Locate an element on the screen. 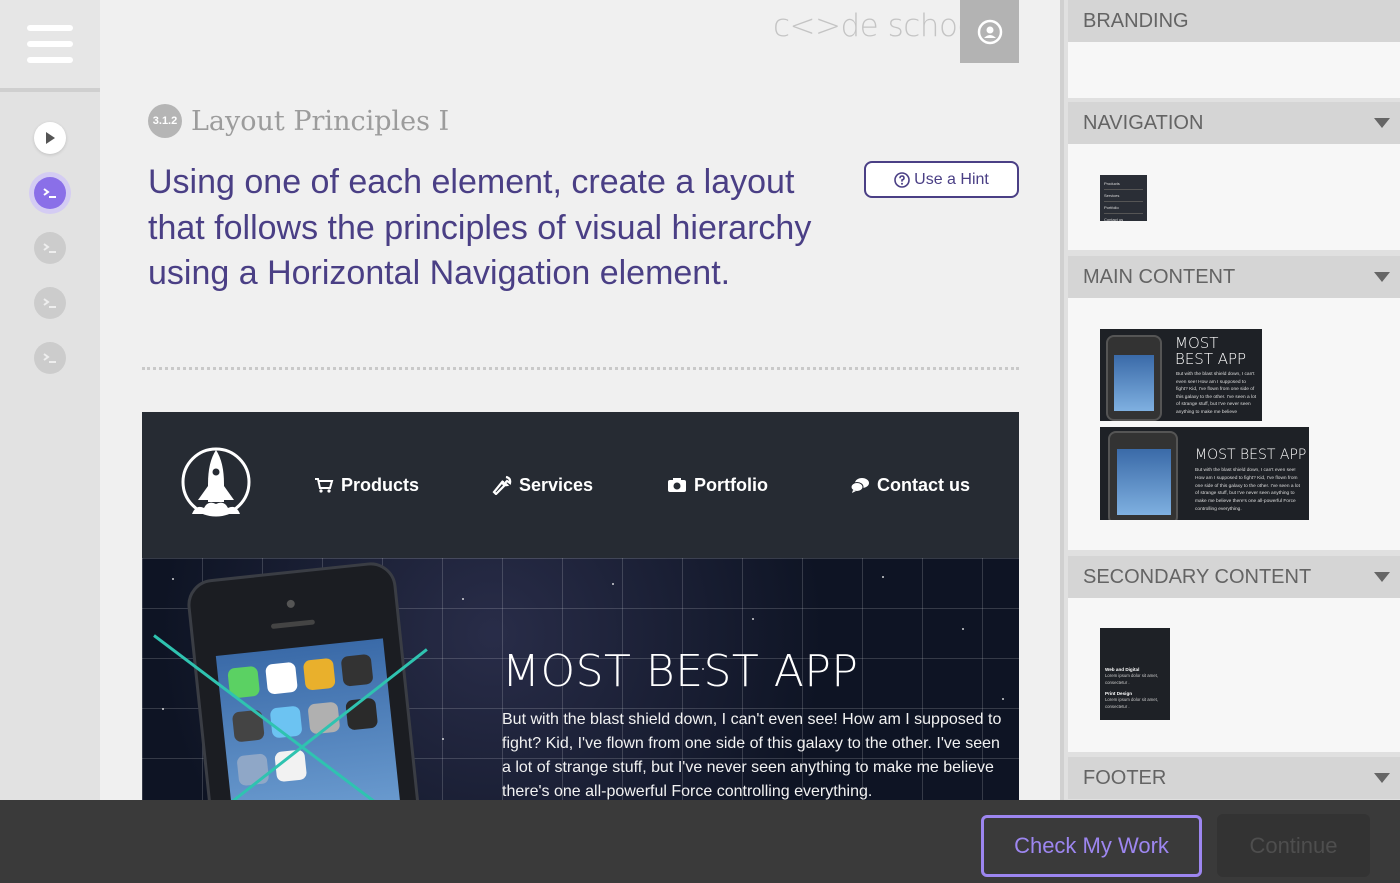  rail-header is located at coordinates (50, 46).